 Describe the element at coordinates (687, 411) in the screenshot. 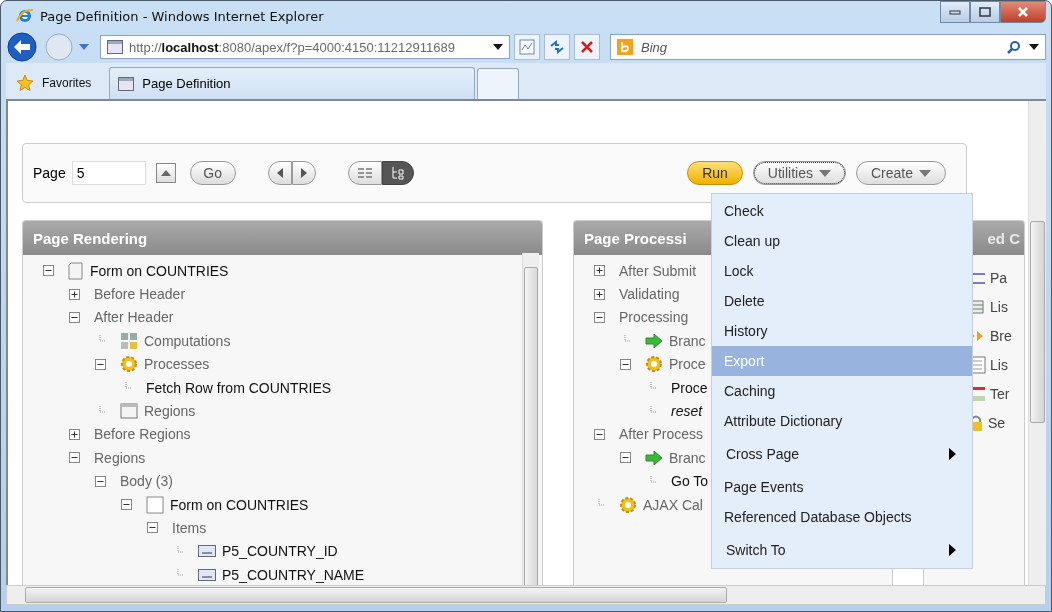

I see `tree-node: reset` at that location.